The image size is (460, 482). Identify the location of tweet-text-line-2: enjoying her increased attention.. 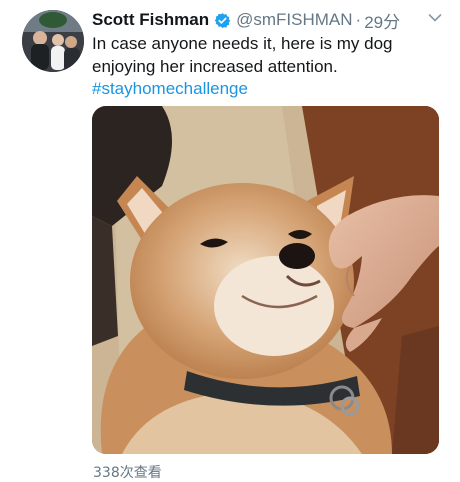
(215, 66).